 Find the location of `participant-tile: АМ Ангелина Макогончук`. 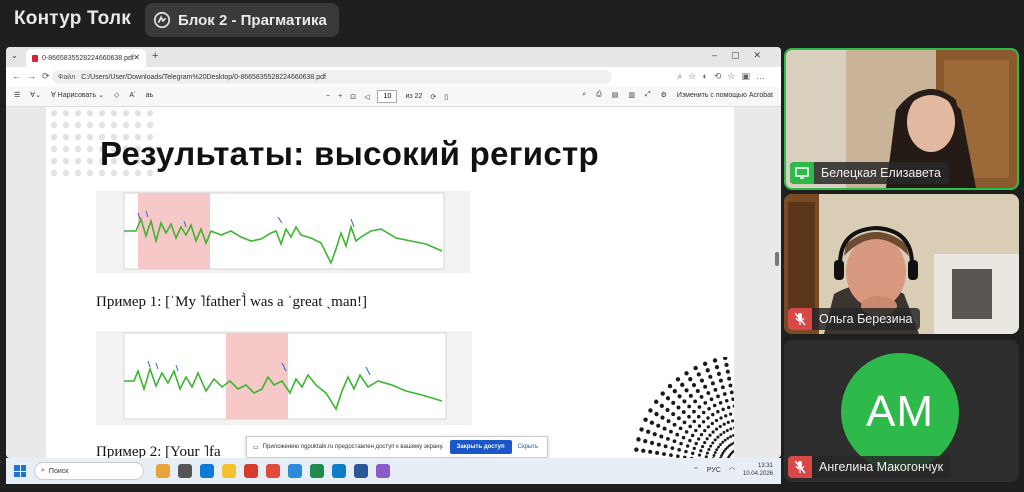

participant-tile: АМ Ангелина Макогончук is located at coordinates (901, 411).